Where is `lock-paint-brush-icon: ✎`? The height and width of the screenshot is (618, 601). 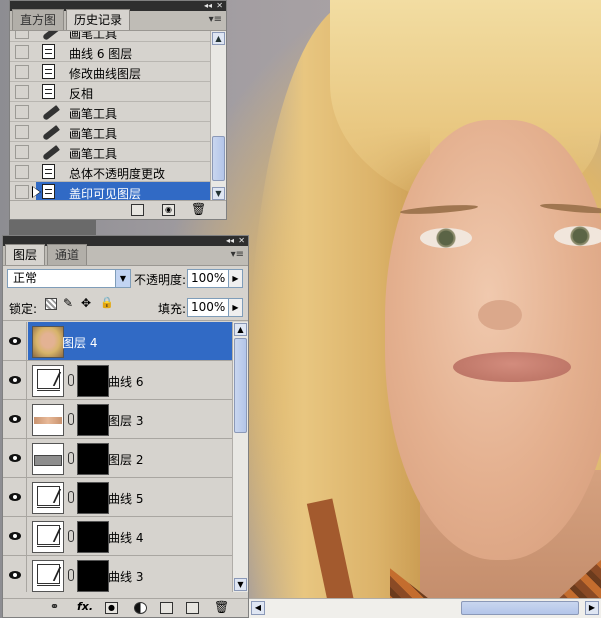
lock-paint-brush-icon: ✎ is located at coordinates (69, 303).